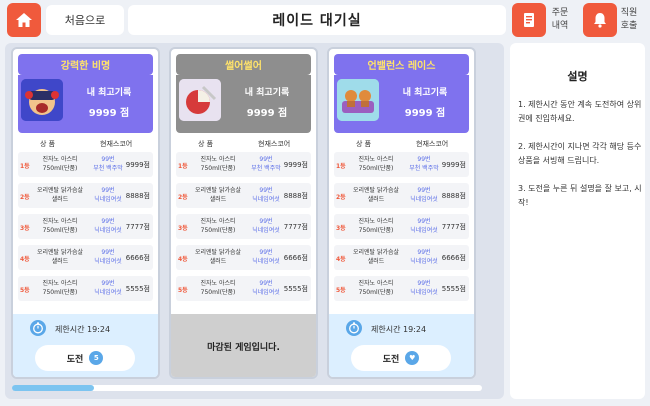 The height and width of the screenshot is (406, 650). Describe the element at coordinates (341, 228) in the screenshot. I see `rank-label: 3등` at that location.